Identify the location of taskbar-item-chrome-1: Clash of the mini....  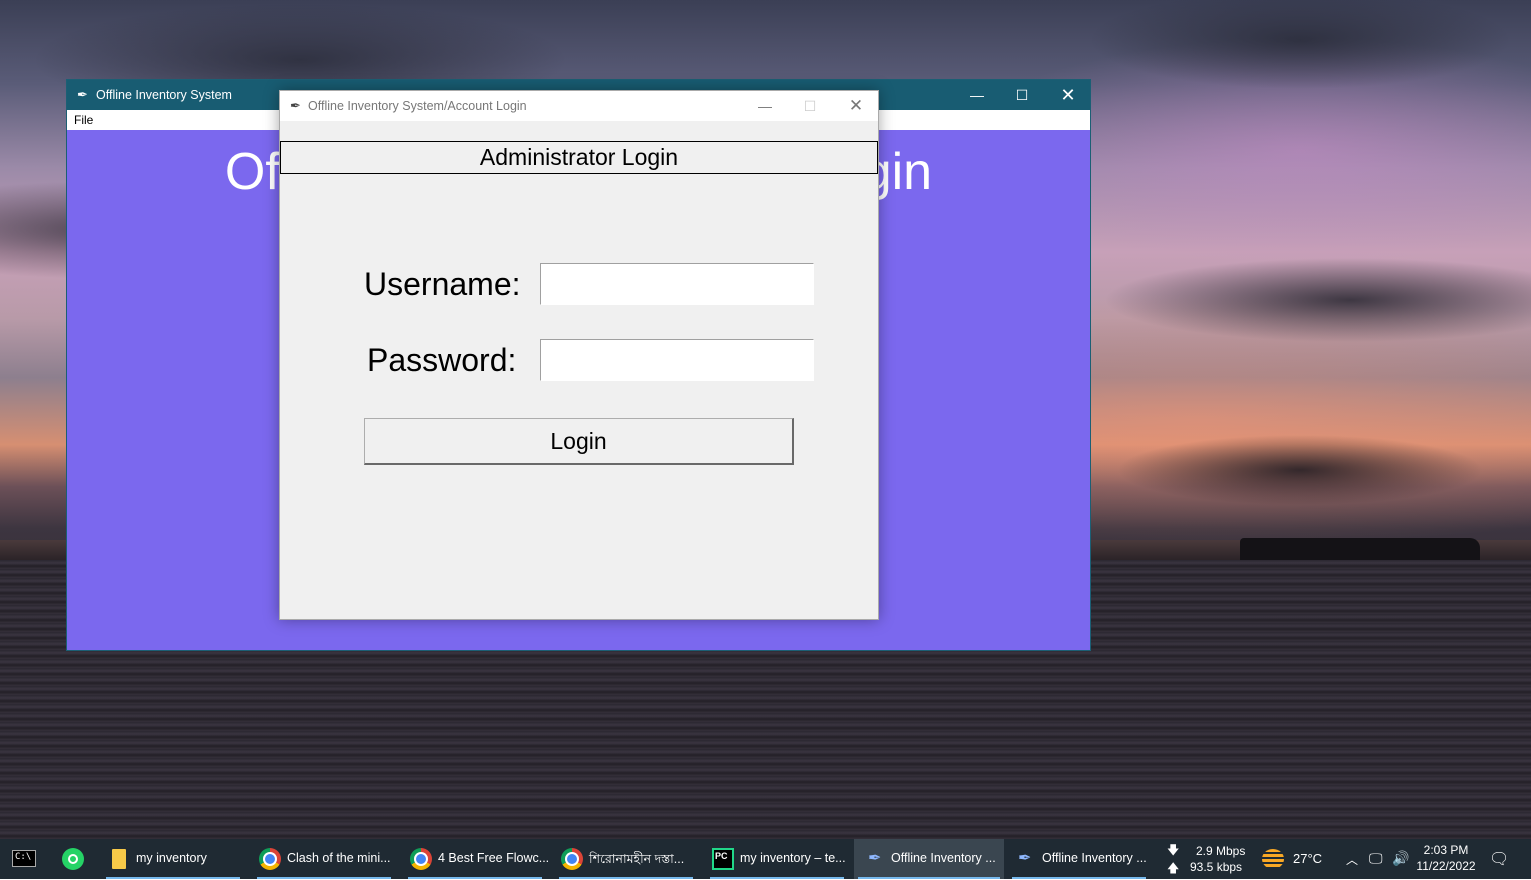
(324, 859).